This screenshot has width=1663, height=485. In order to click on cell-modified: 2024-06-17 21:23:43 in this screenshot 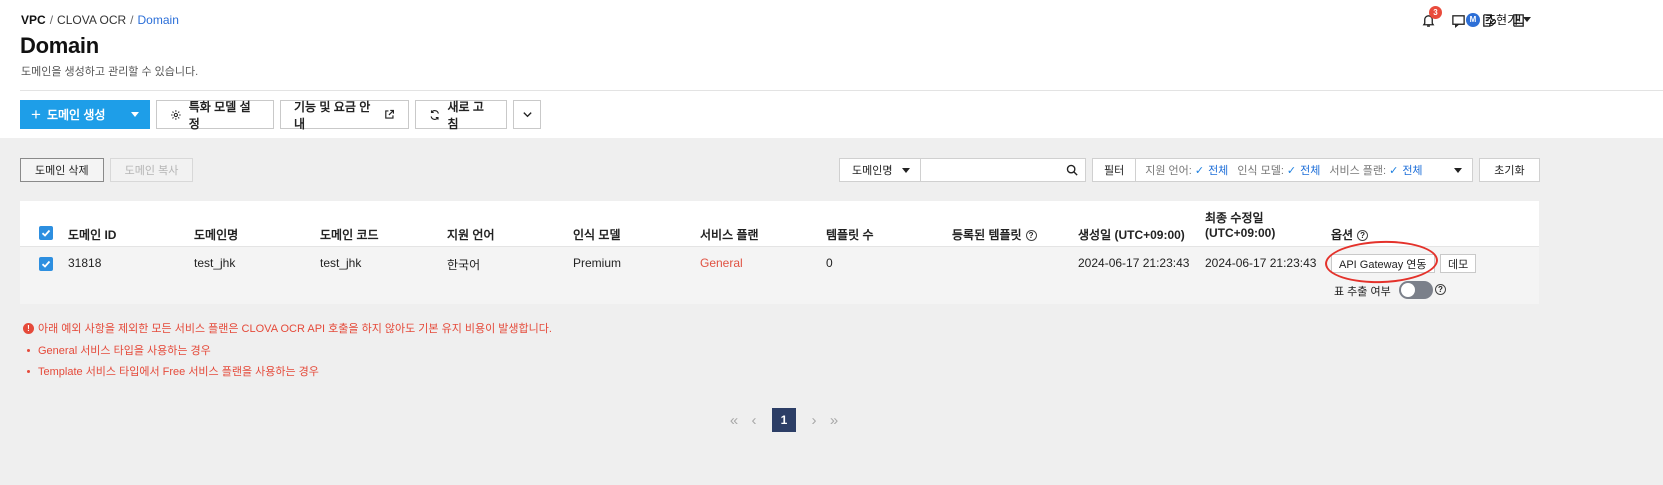, I will do `click(1261, 263)`.